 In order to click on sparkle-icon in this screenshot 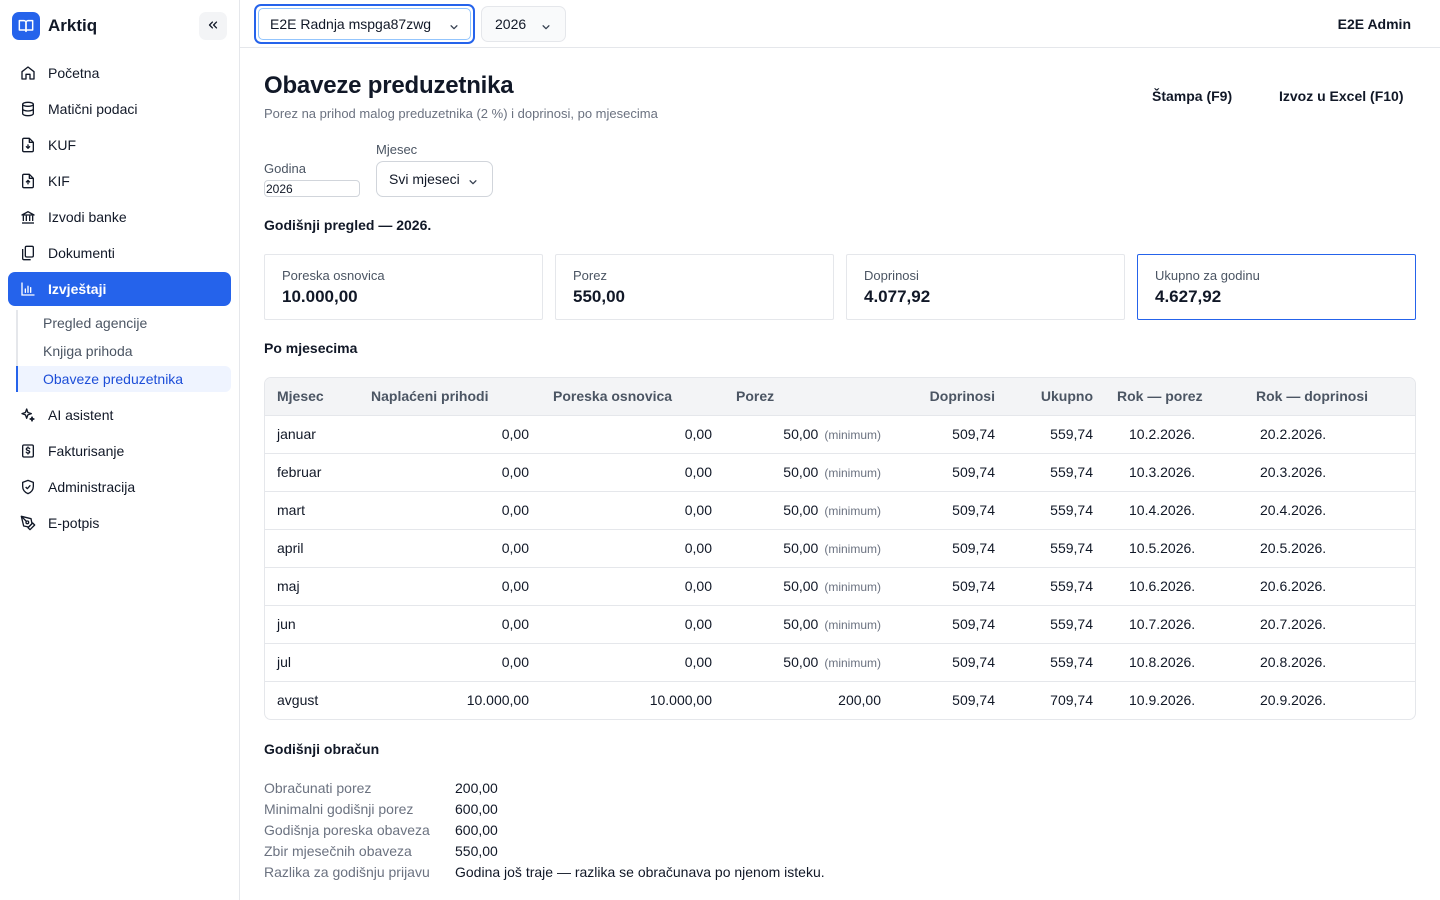, I will do `click(28, 415)`.